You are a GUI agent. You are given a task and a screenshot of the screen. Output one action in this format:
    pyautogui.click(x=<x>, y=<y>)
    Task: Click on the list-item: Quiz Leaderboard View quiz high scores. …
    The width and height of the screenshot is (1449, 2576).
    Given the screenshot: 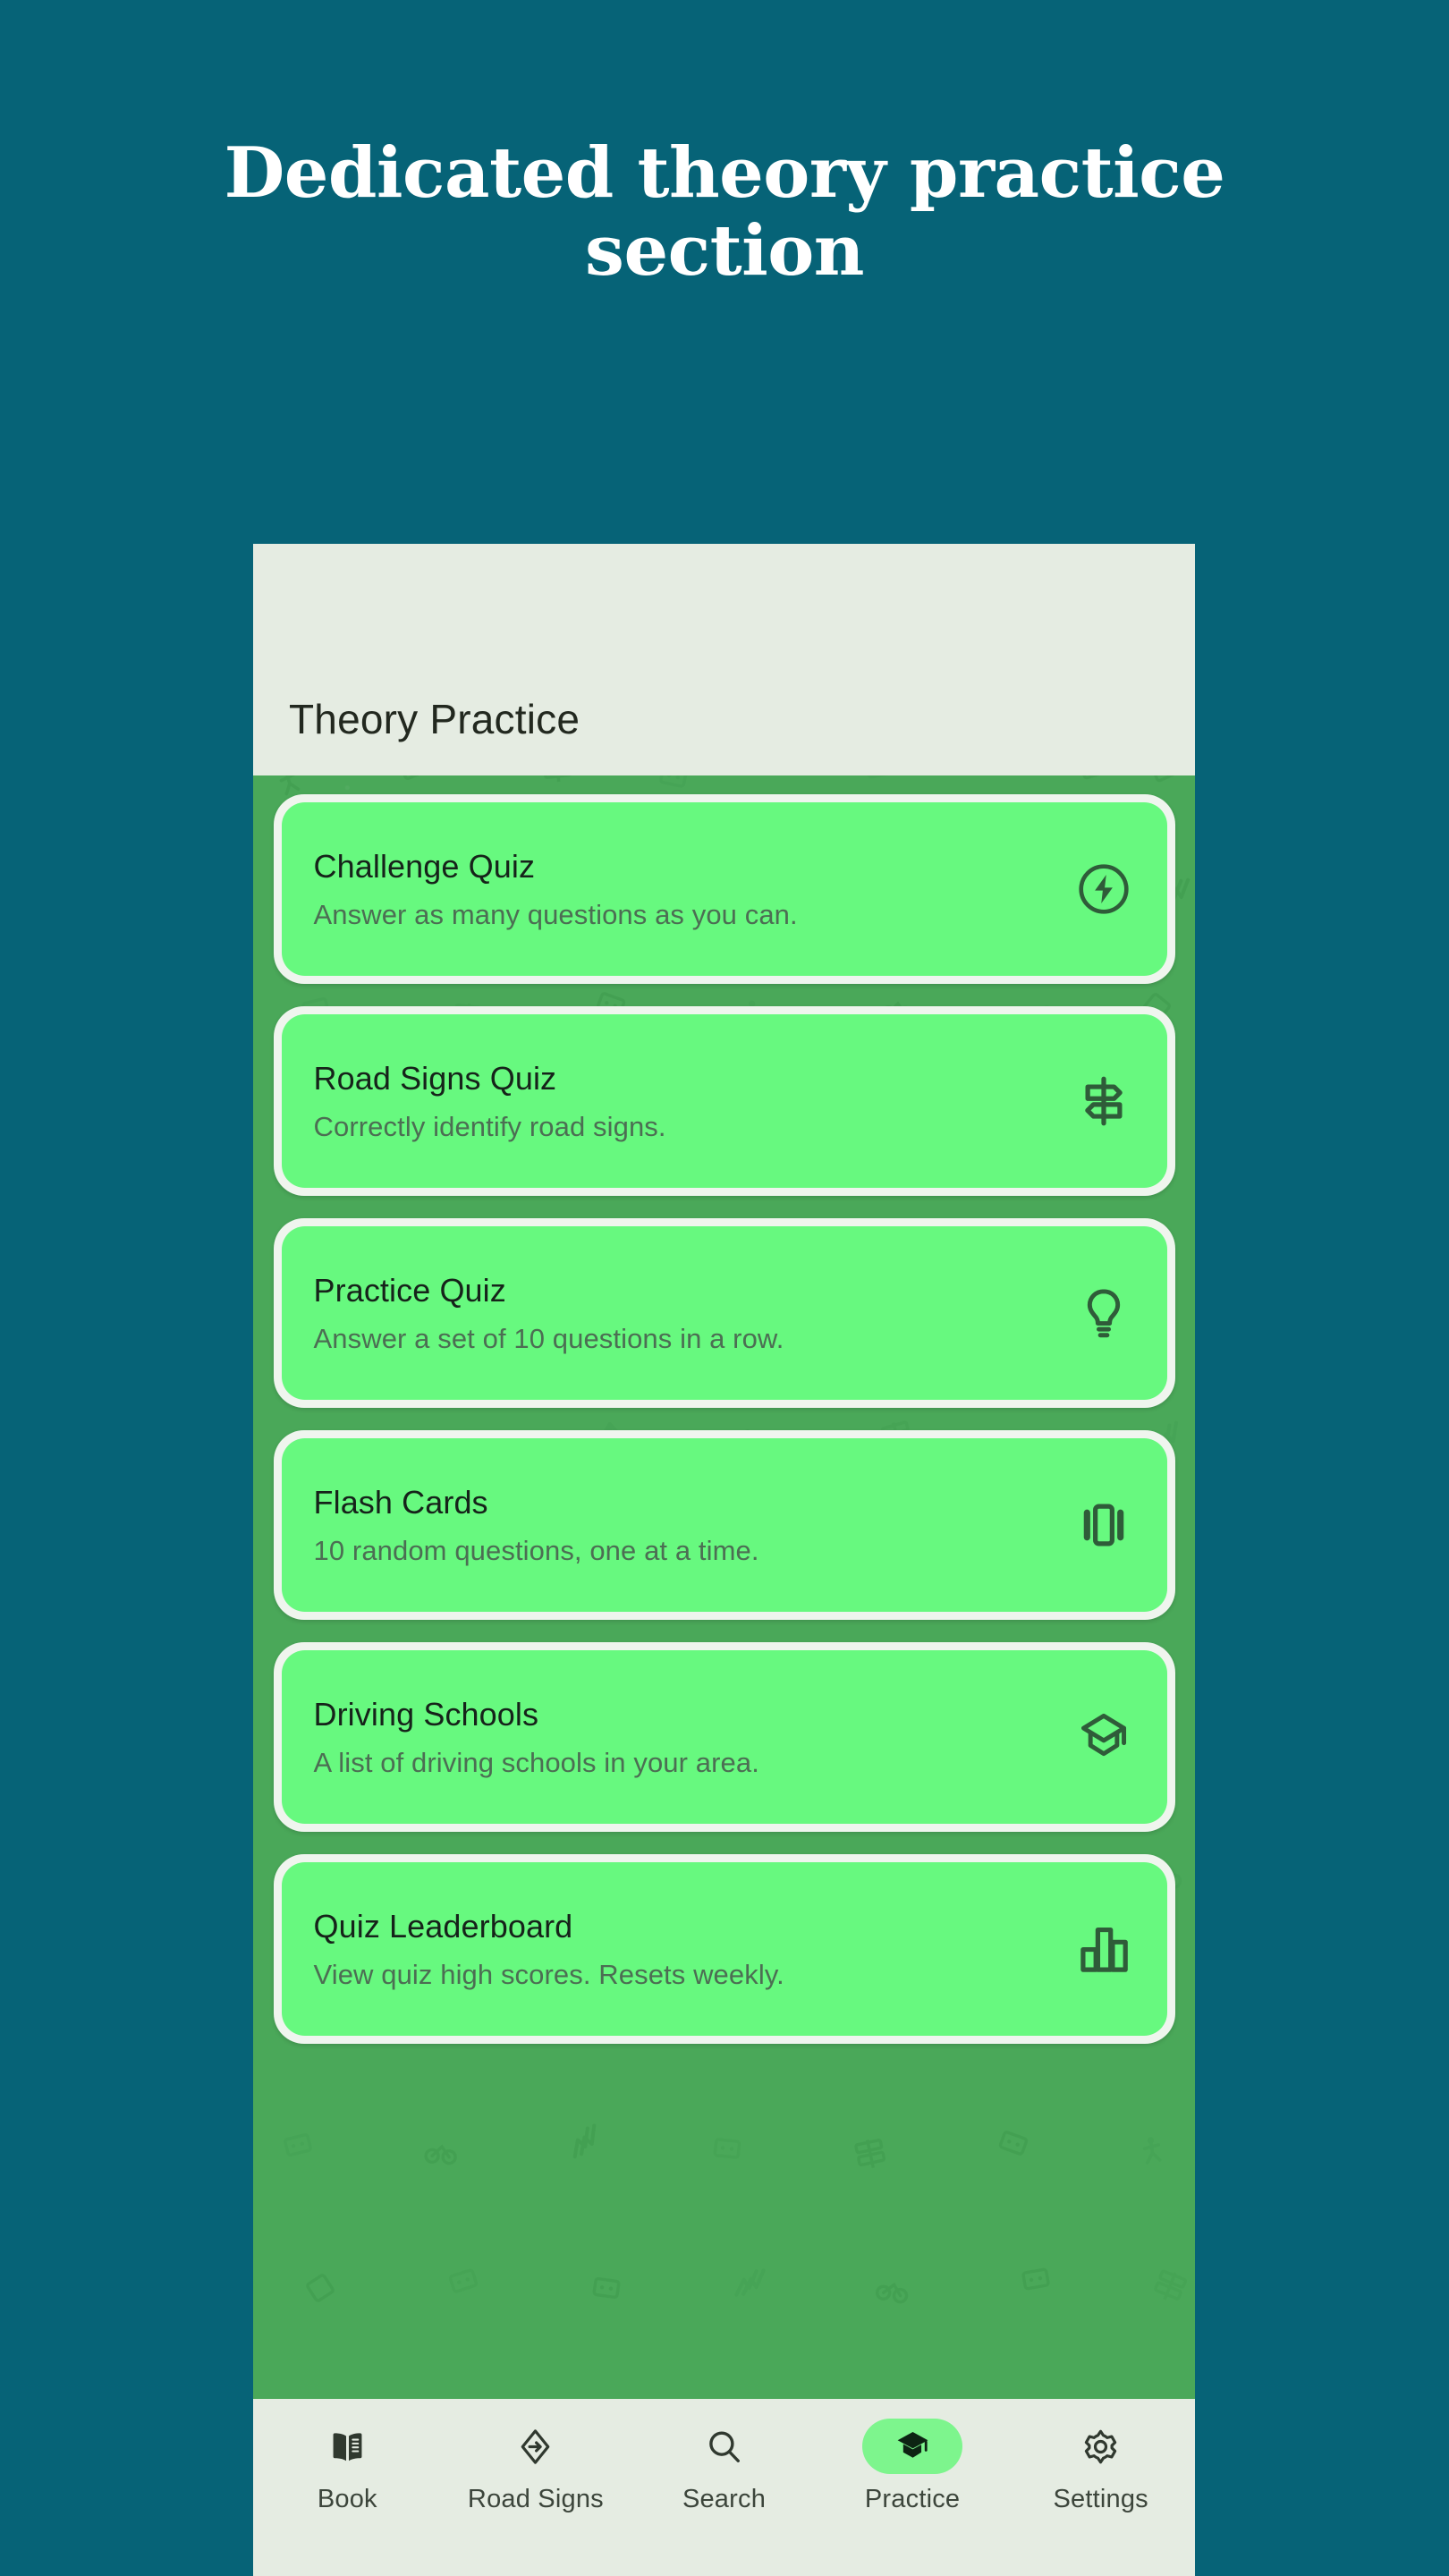 What is the action you would take?
    pyautogui.click(x=724, y=1949)
    